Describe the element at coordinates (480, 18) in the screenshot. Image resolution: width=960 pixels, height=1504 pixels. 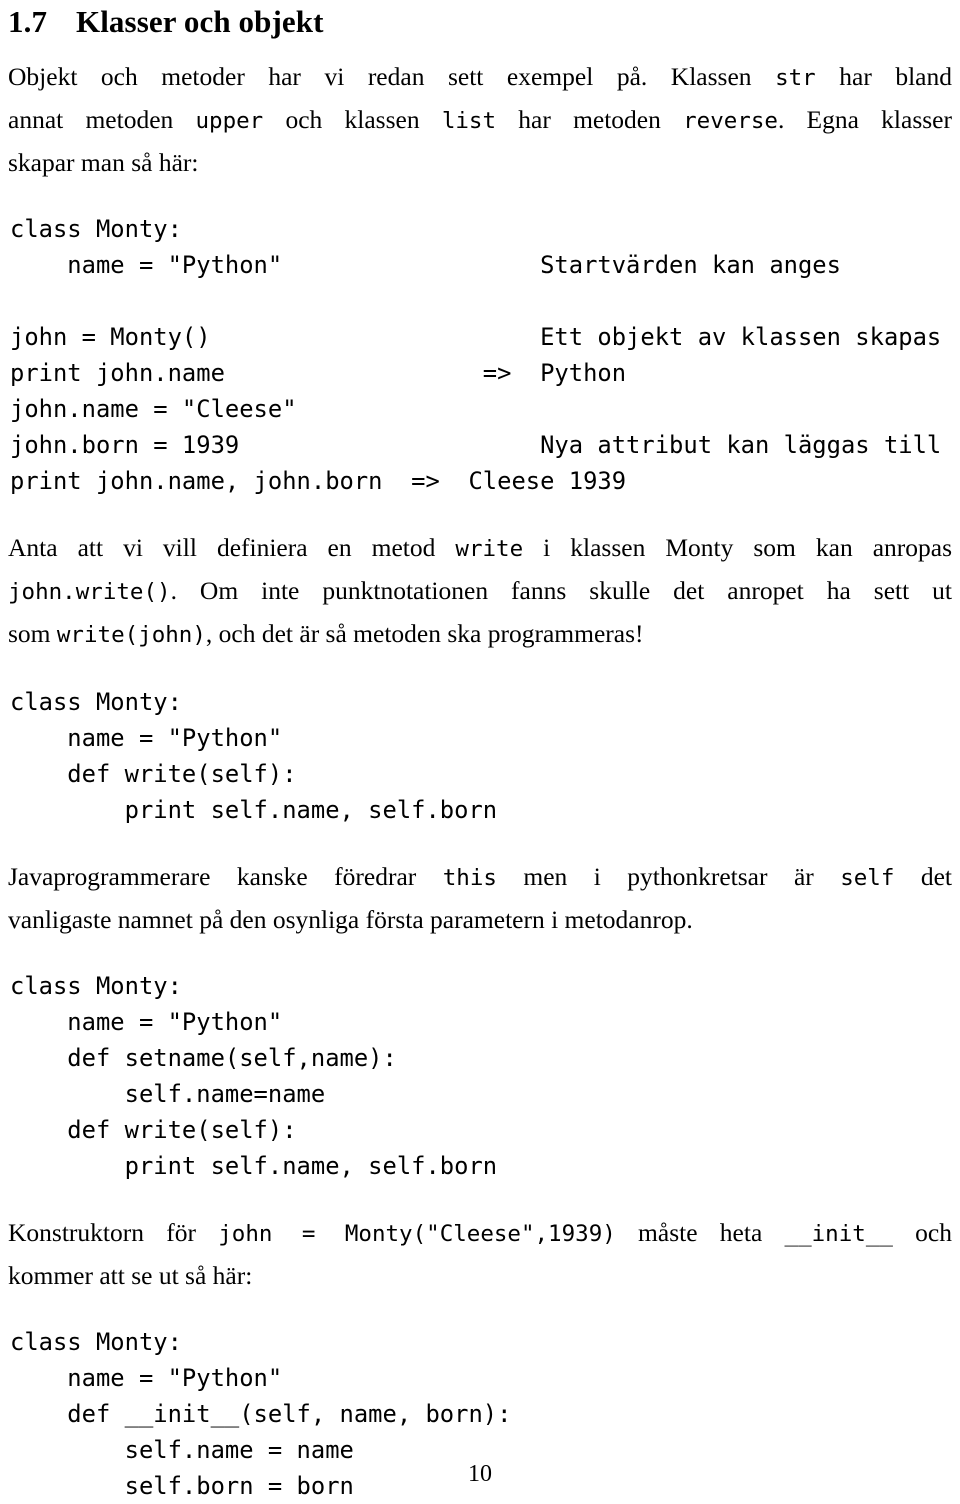
I see `page-title: 1.7 Klasser och objekt` at that location.